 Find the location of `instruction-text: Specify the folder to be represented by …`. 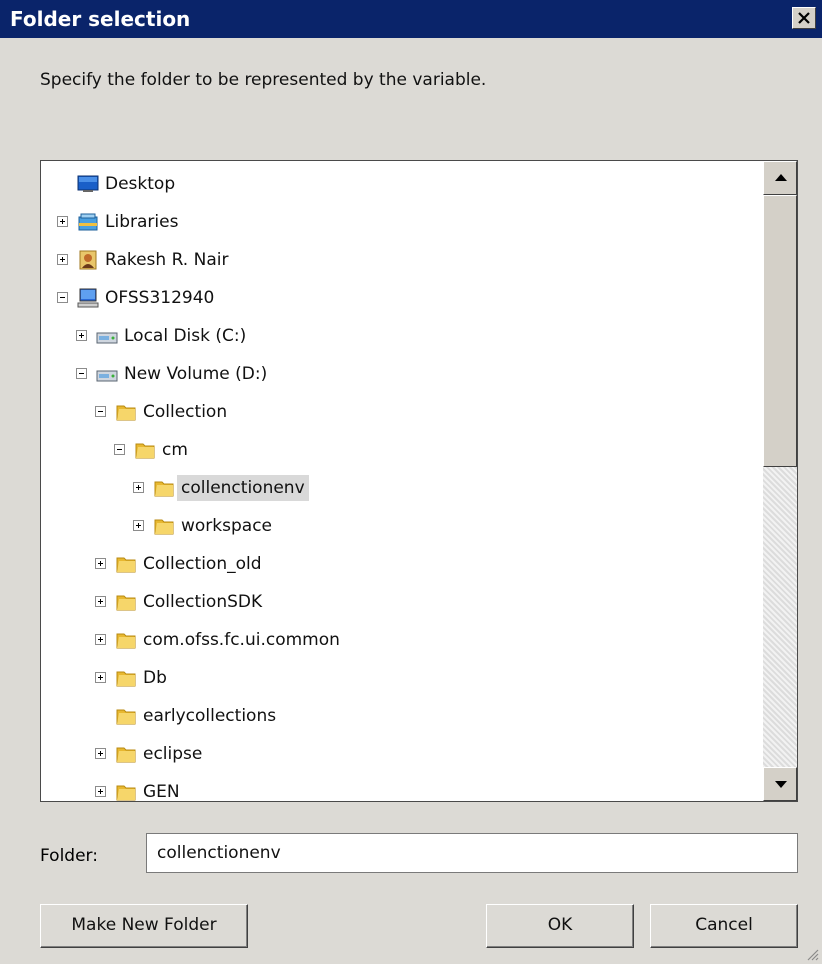

instruction-text: Specify the folder to be represented by … is located at coordinates (263, 80).